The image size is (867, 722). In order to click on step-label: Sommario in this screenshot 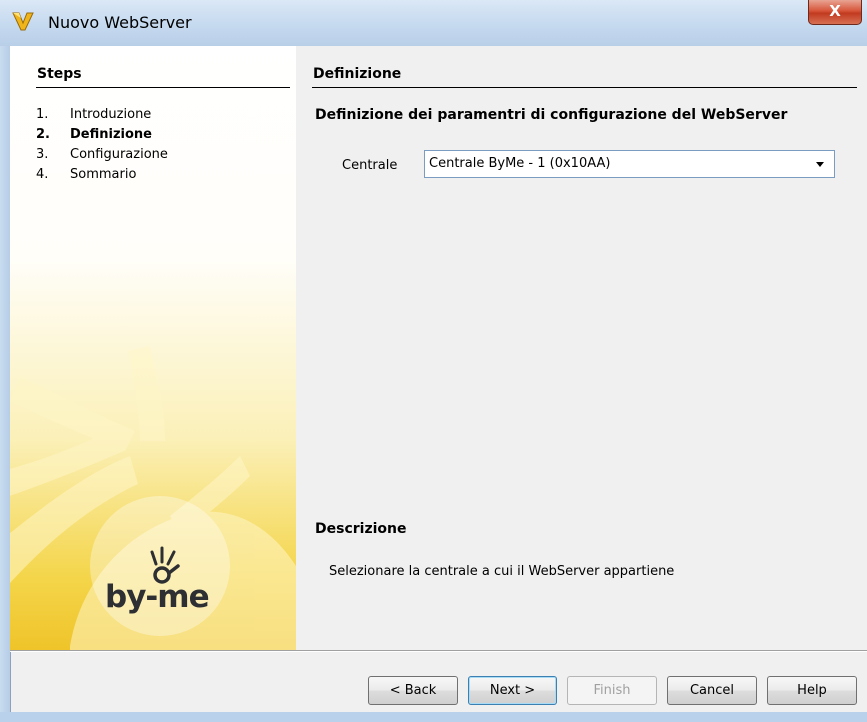, I will do `click(103, 174)`.